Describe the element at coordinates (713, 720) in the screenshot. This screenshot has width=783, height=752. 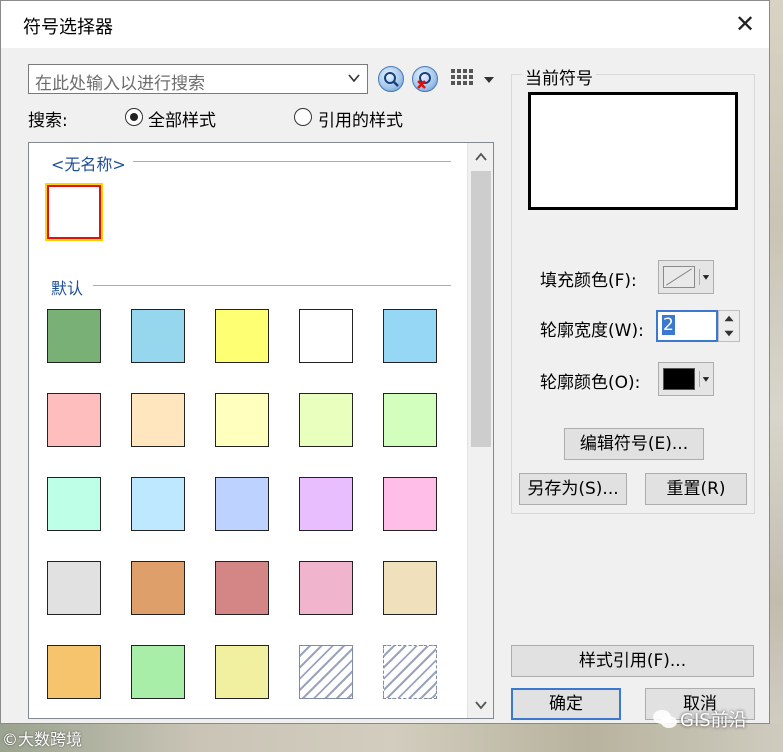
I see `watermark-right: GIS前沿` at that location.